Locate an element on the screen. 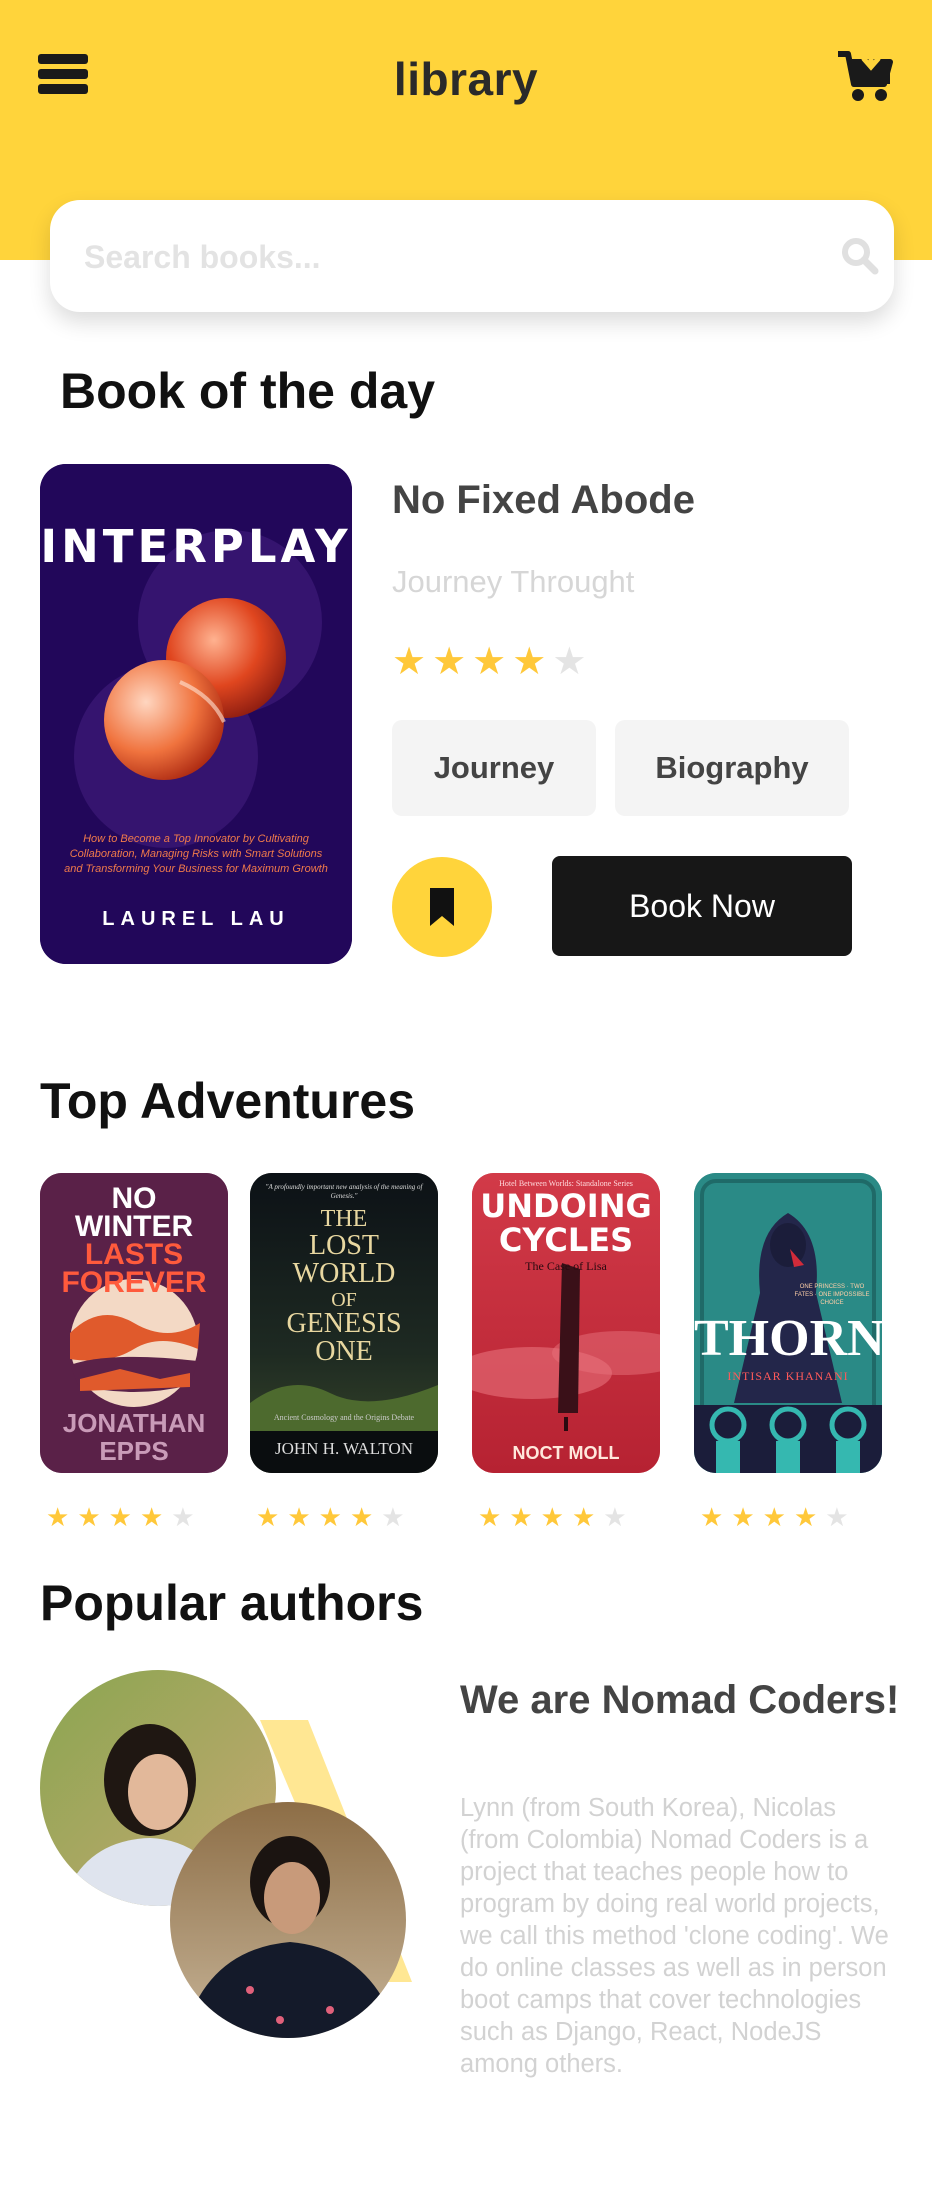 This screenshot has width=932, height=2212. cover-line: WORLD is located at coordinates (344, 1273).